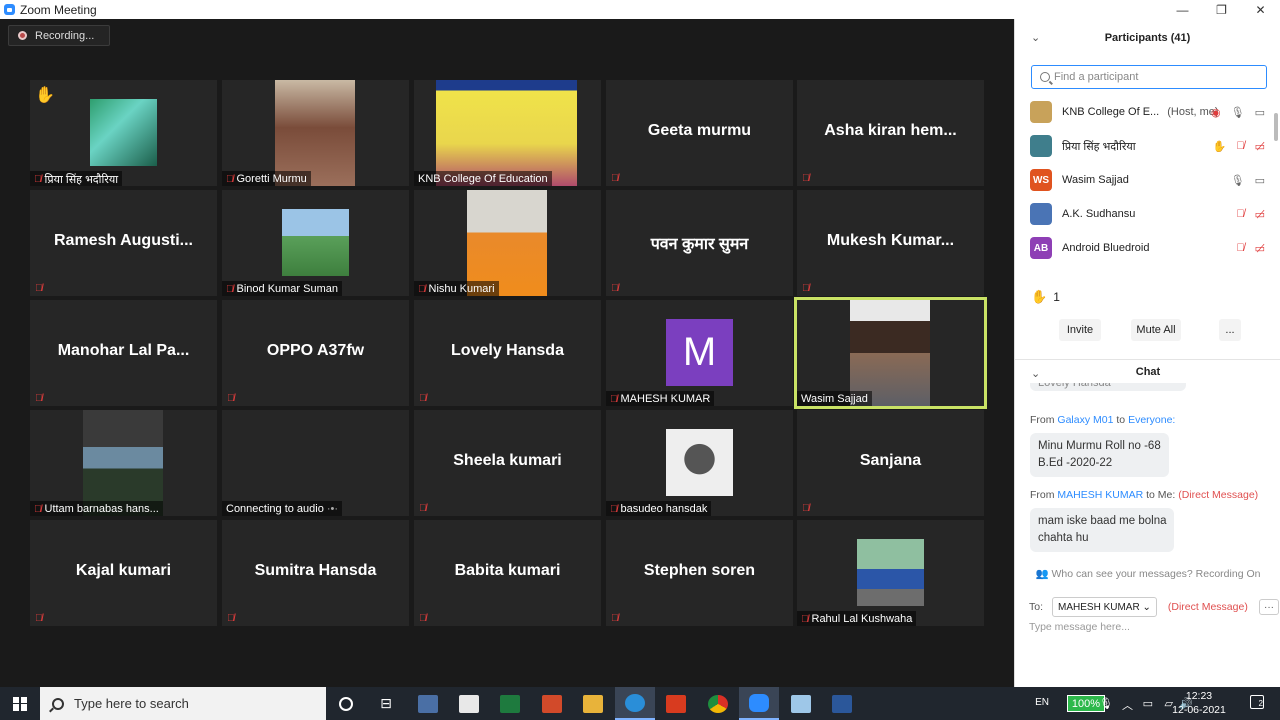 This screenshot has height=720, width=1280. I want to click on video-tile: 🎙̸ Binod Kumar Suman, so click(315, 243).